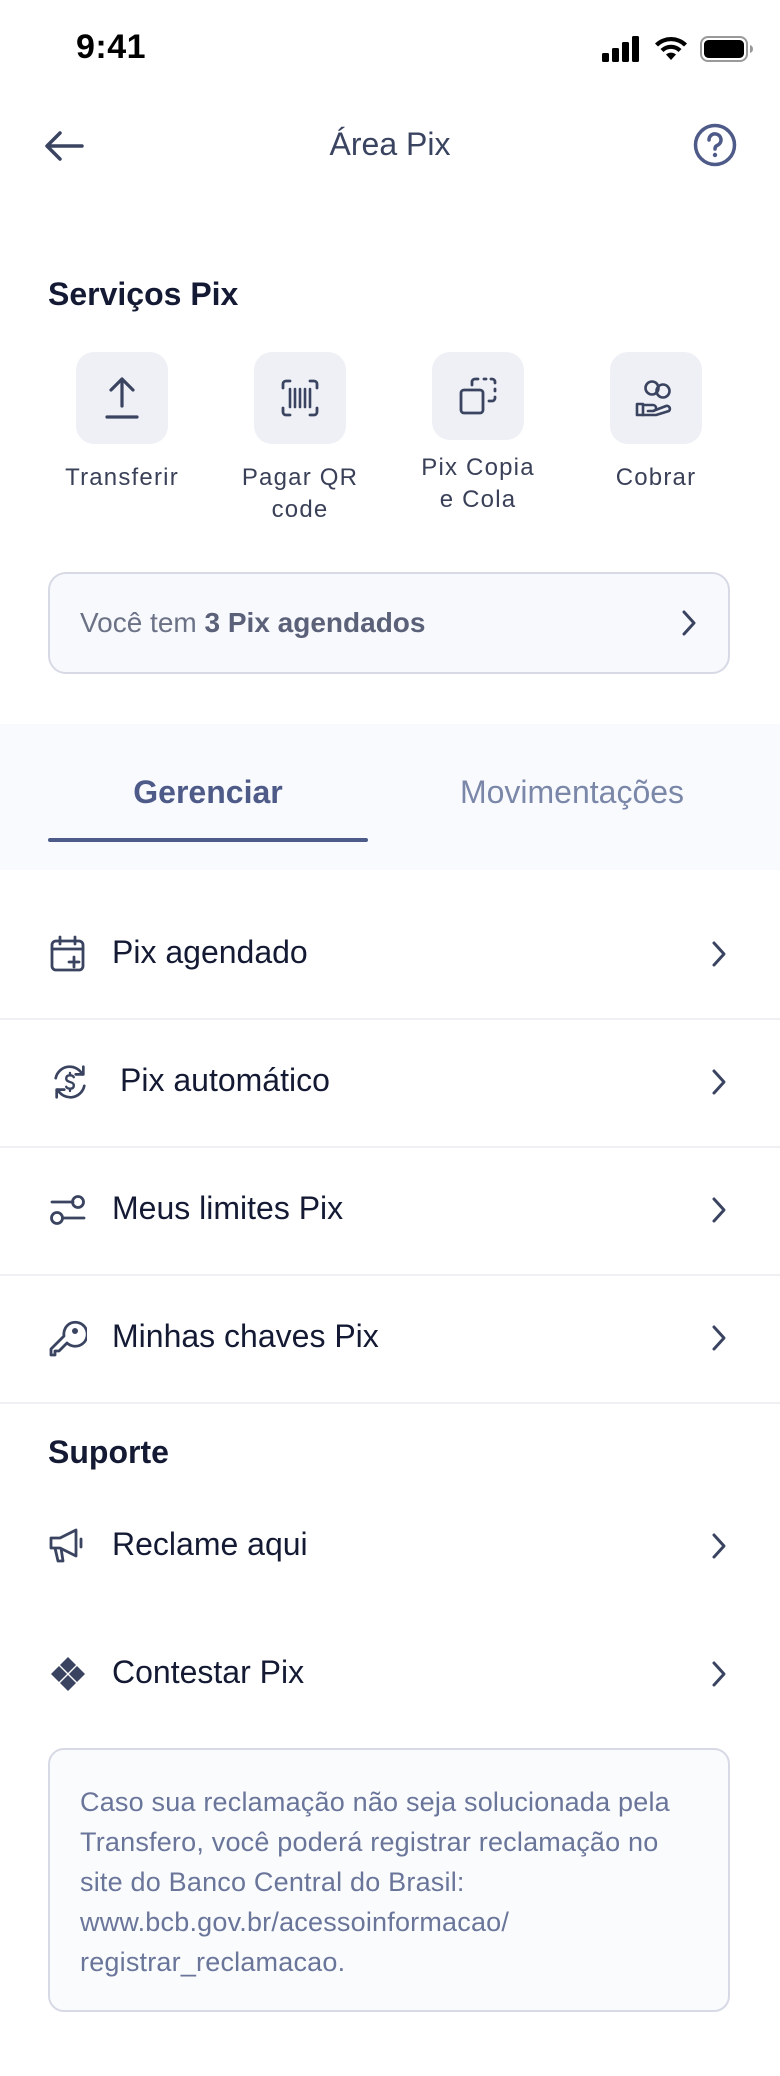  I want to click on help-button, so click(715, 145).